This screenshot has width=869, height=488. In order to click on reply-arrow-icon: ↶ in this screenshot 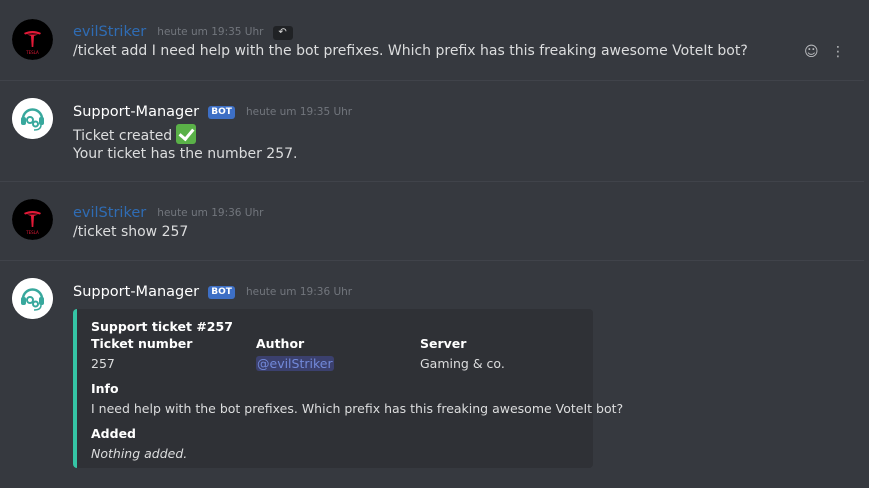, I will do `click(282, 33)`.